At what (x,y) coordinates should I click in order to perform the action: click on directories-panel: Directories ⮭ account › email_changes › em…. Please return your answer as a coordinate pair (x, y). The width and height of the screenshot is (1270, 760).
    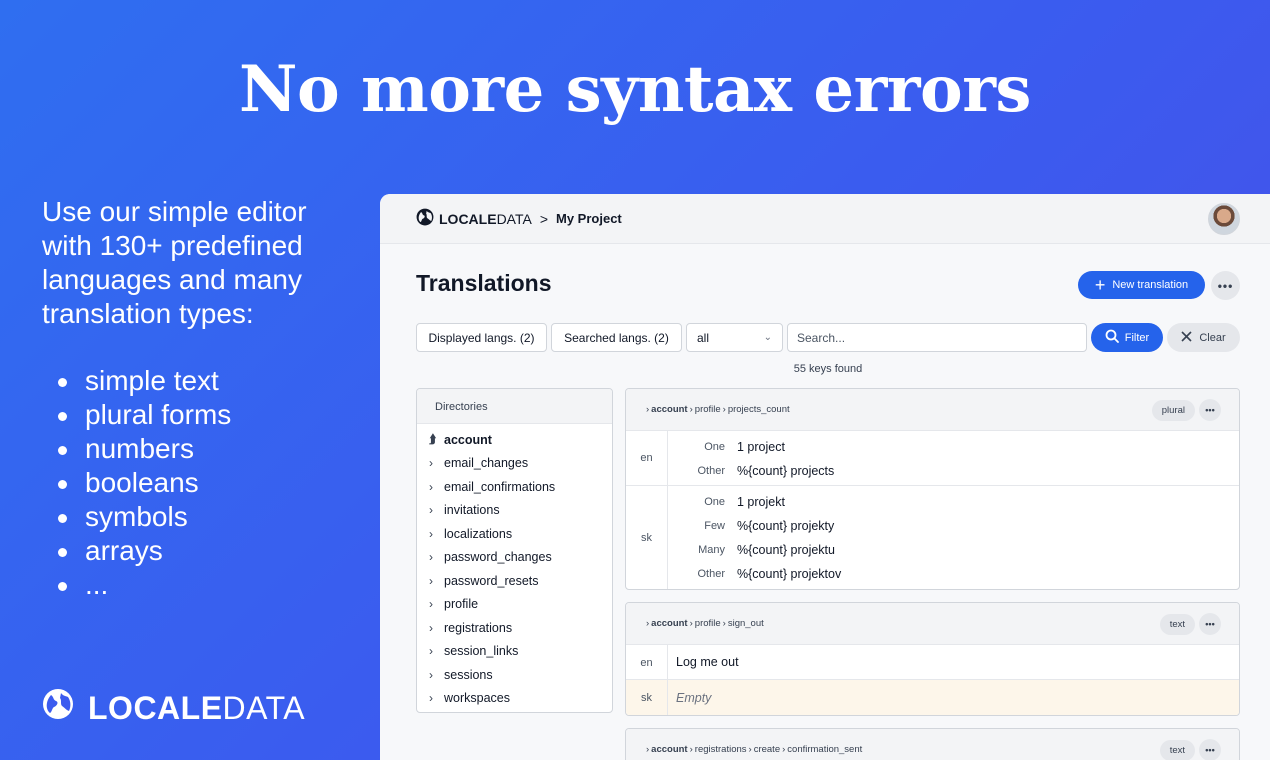
    Looking at the image, I should click on (514, 550).